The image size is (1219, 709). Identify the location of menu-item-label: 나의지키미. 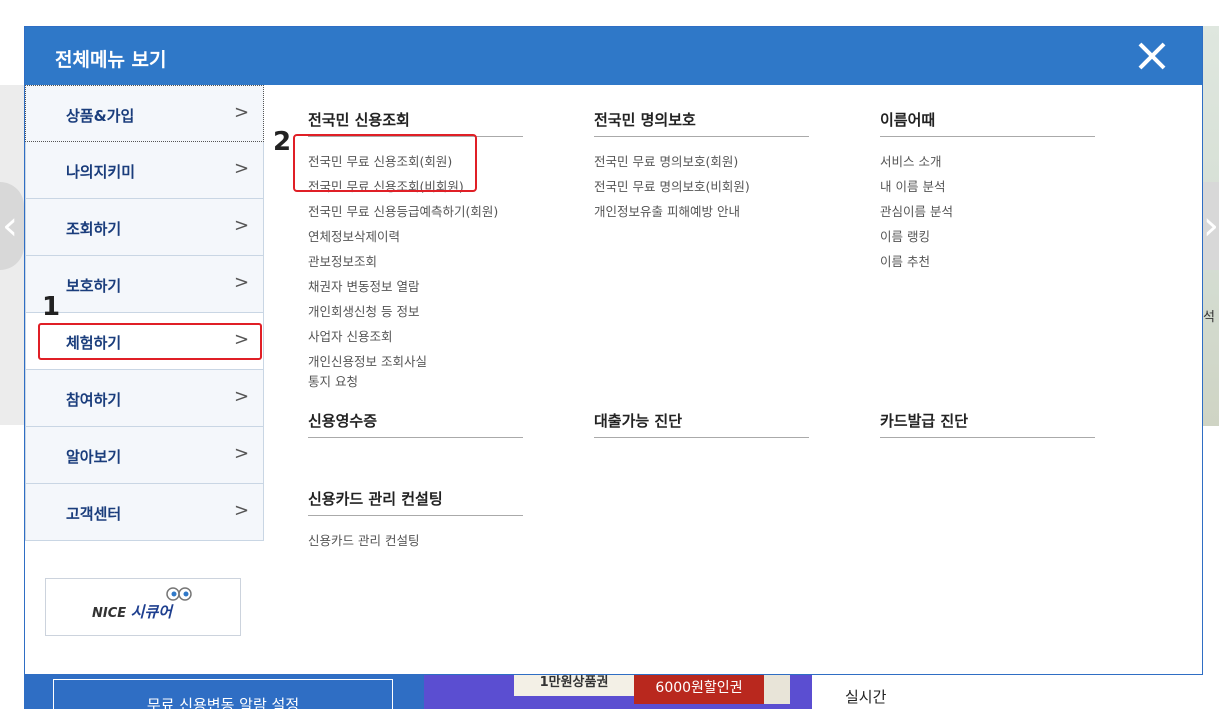
(101, 172).